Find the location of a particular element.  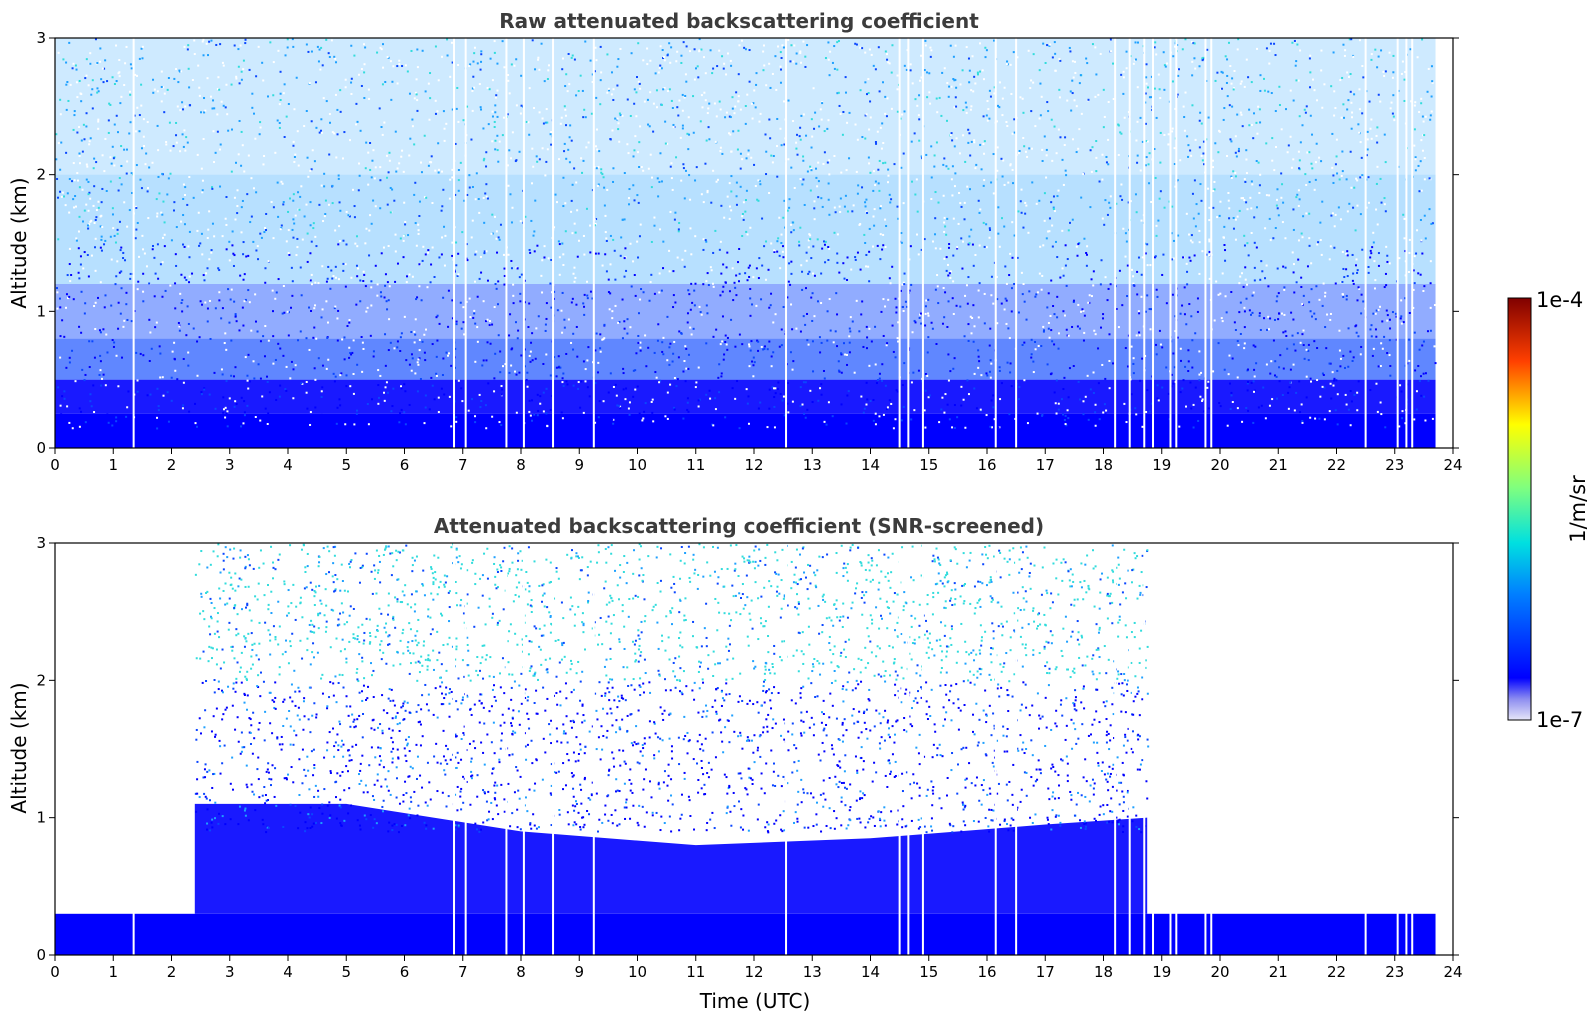

colorbar-max-label: 1e-4 is located at coordinates (1559, 300).